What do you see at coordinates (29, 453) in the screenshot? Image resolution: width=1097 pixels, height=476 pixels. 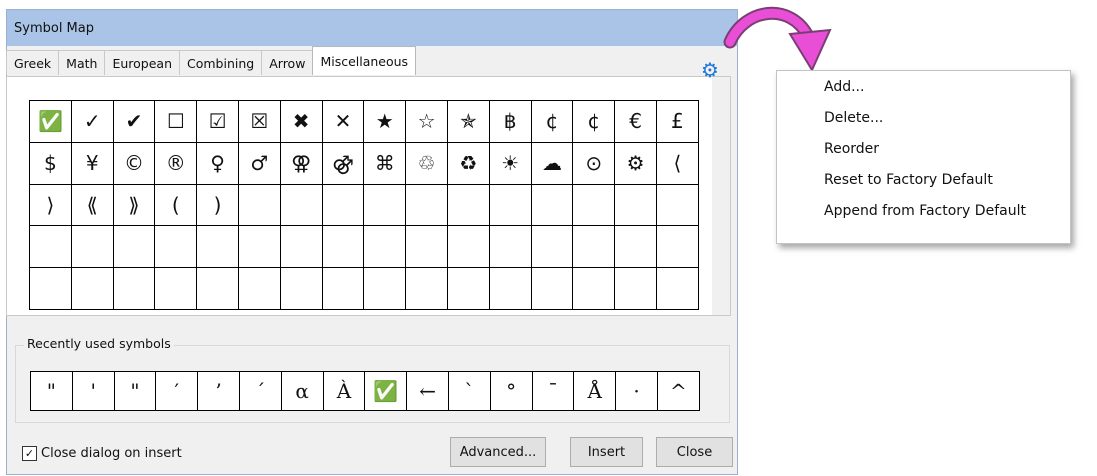 I see `close-on-insert-checkbox: ✓` at bounding box center [29, 453].